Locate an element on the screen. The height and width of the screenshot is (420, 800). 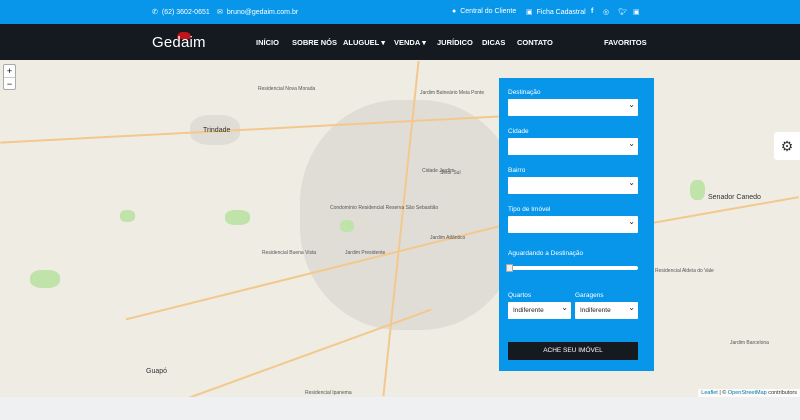
destination-select is located at coordinates (573, 107).